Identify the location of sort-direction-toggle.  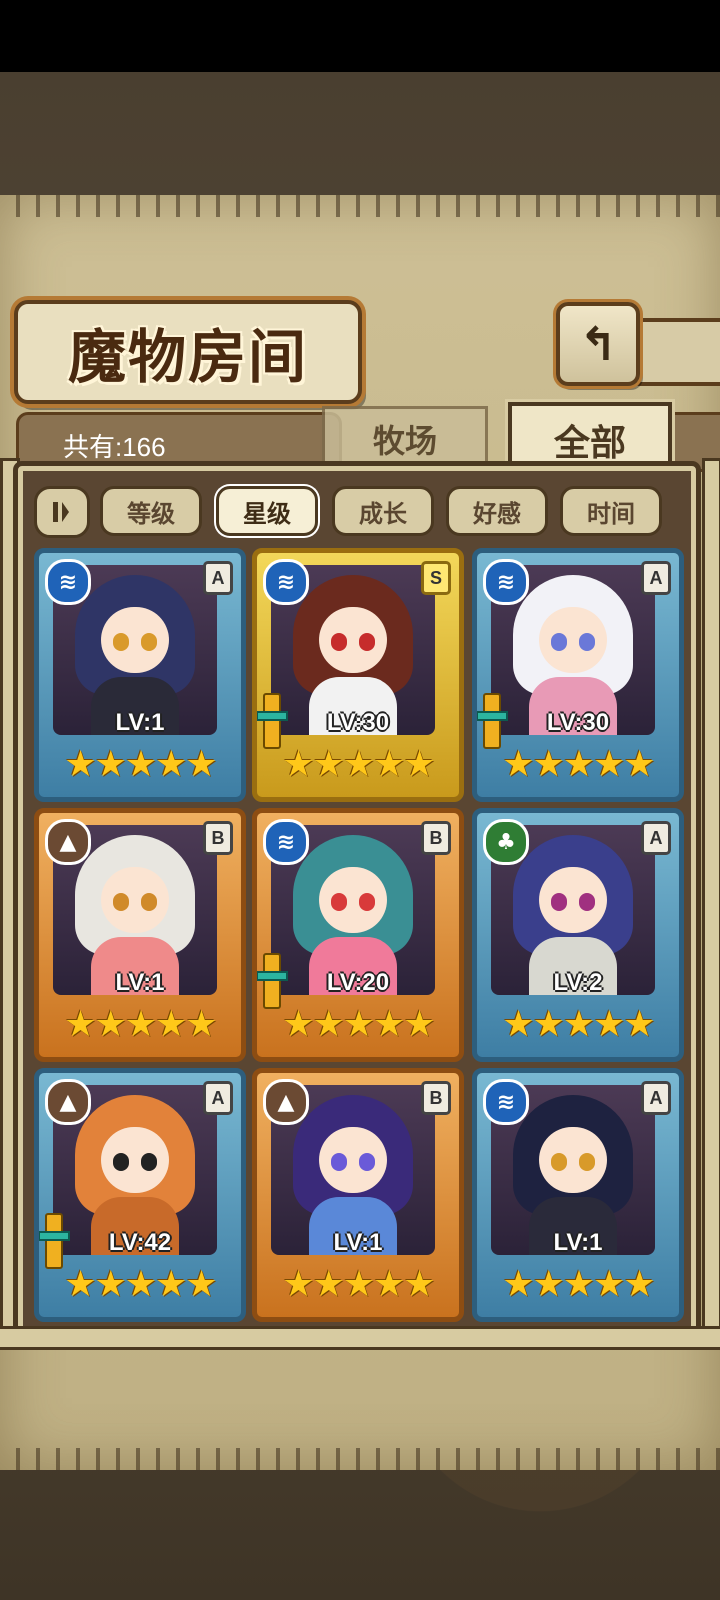
(62, 512).